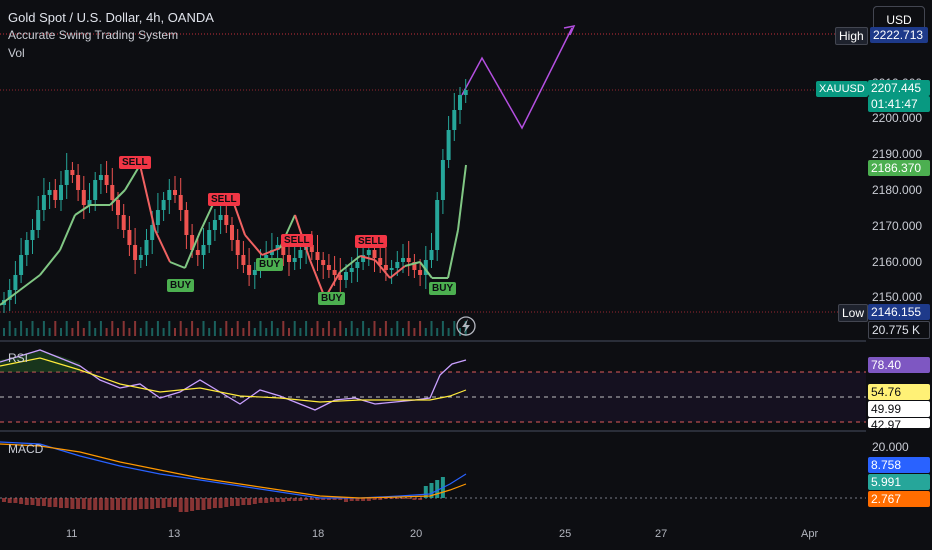 The width and height of the screenshot is (932, 550). Describe the element at coordinates (517, 78) in the screenshot. I see `projection-path` at that location.